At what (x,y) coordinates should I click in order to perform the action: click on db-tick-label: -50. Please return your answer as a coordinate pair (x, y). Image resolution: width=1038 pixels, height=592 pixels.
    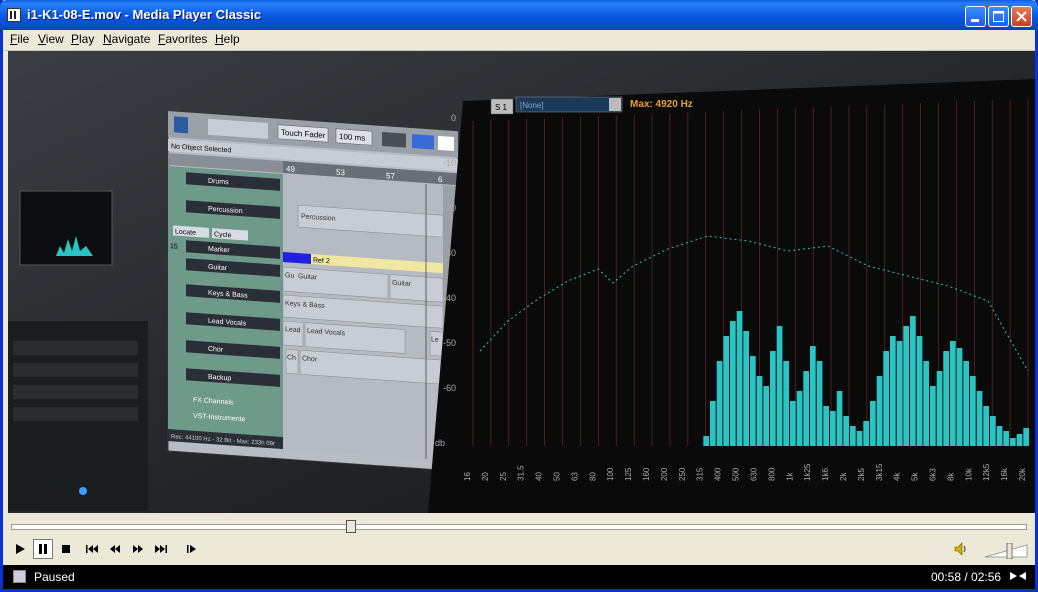
    Looking at the image, I should click on (449, 343).